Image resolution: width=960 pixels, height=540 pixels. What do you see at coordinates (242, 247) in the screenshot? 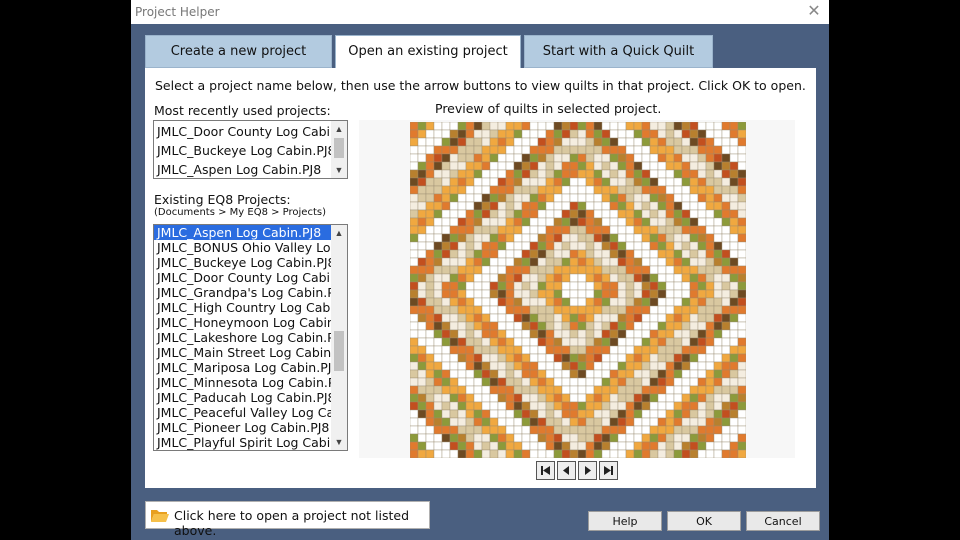
I see `list-item: JMLC_BONUS Ohio Valley Log` at bounding box center [242, 247].